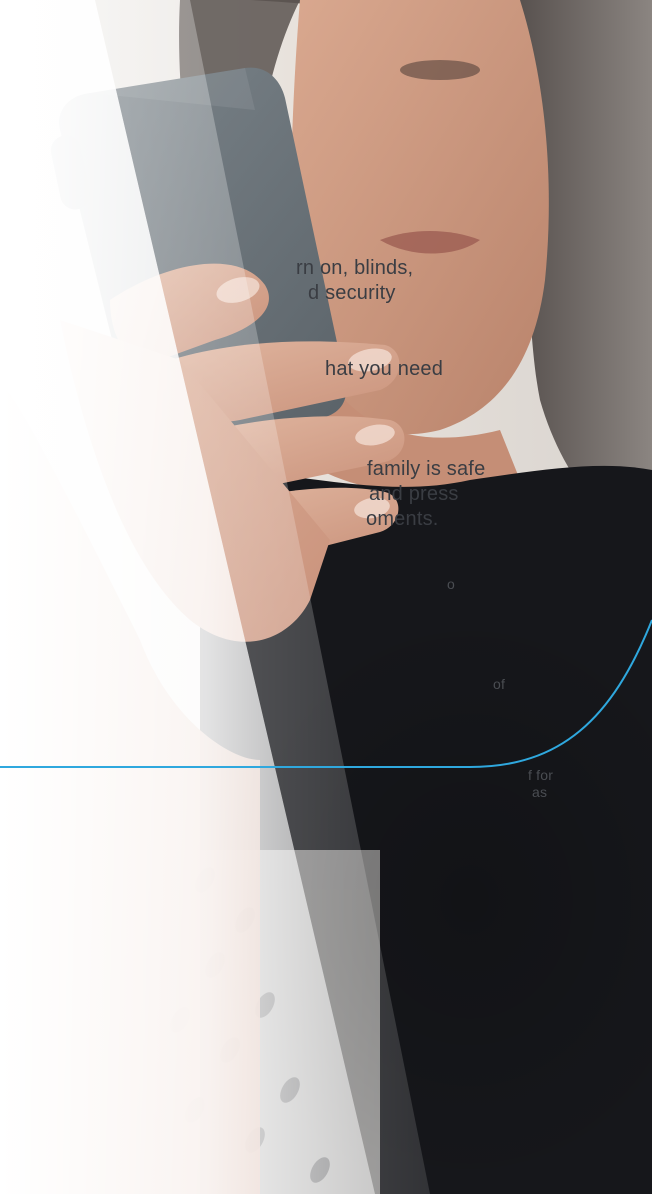 The width and height of the screenshot is (652, 1194). What do you see at coordinates (540, 792) in the screenshot?
I see `text-fragment: as` at bounding box center [540, 792].